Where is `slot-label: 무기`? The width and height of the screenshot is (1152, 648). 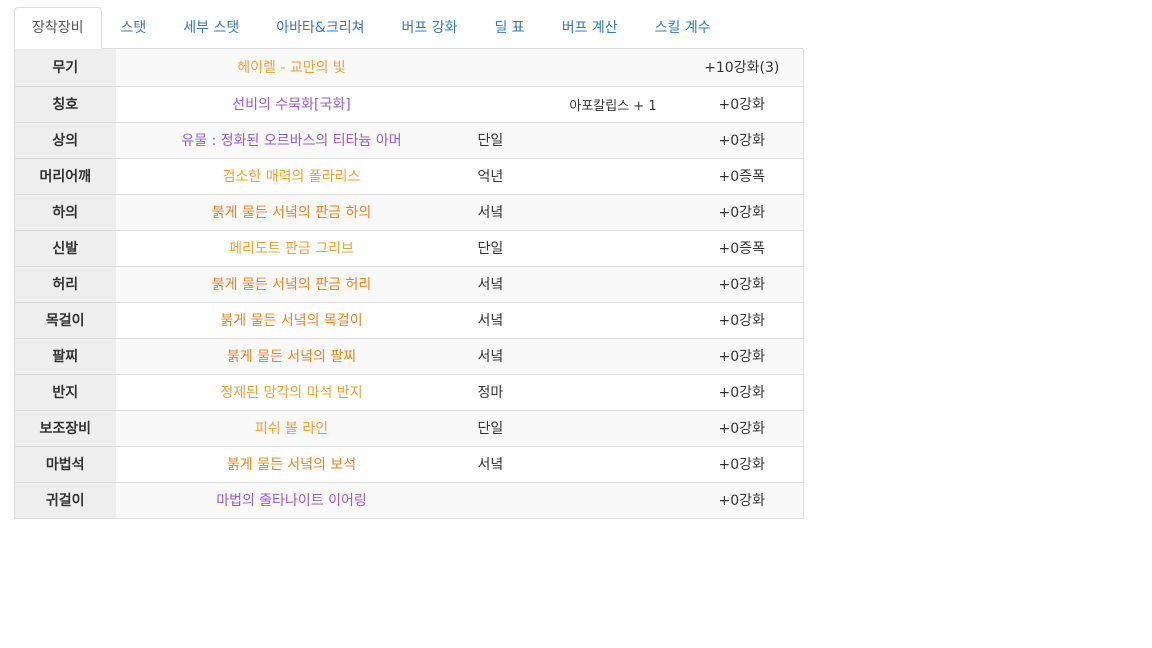 slot-label: 무기 is located at coordinates (65, 67).